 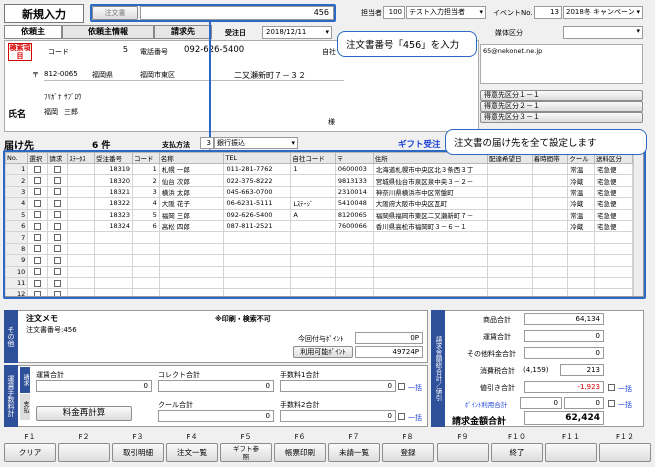 I want to click on event-no-field: 13, so click(x=548, y=12).